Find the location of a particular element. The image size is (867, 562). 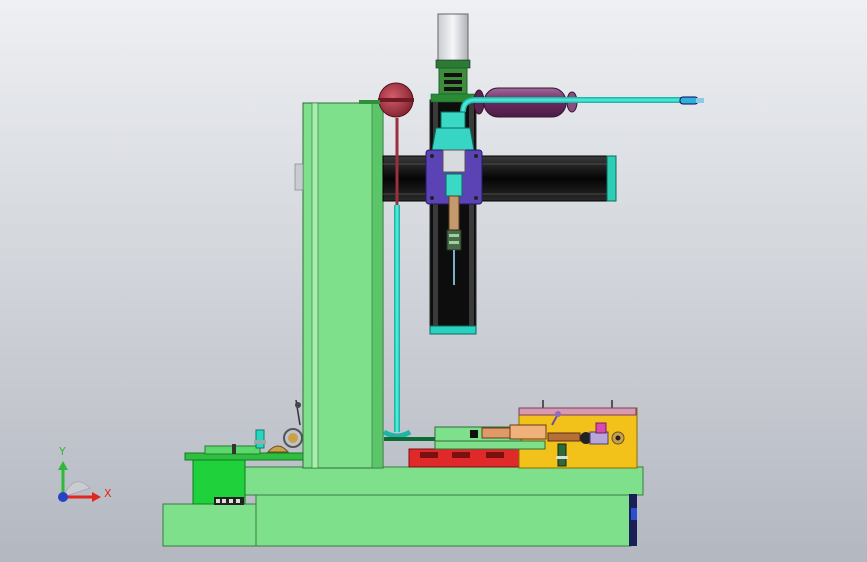

triad-x-label: X is located at coordinates (108, 493).